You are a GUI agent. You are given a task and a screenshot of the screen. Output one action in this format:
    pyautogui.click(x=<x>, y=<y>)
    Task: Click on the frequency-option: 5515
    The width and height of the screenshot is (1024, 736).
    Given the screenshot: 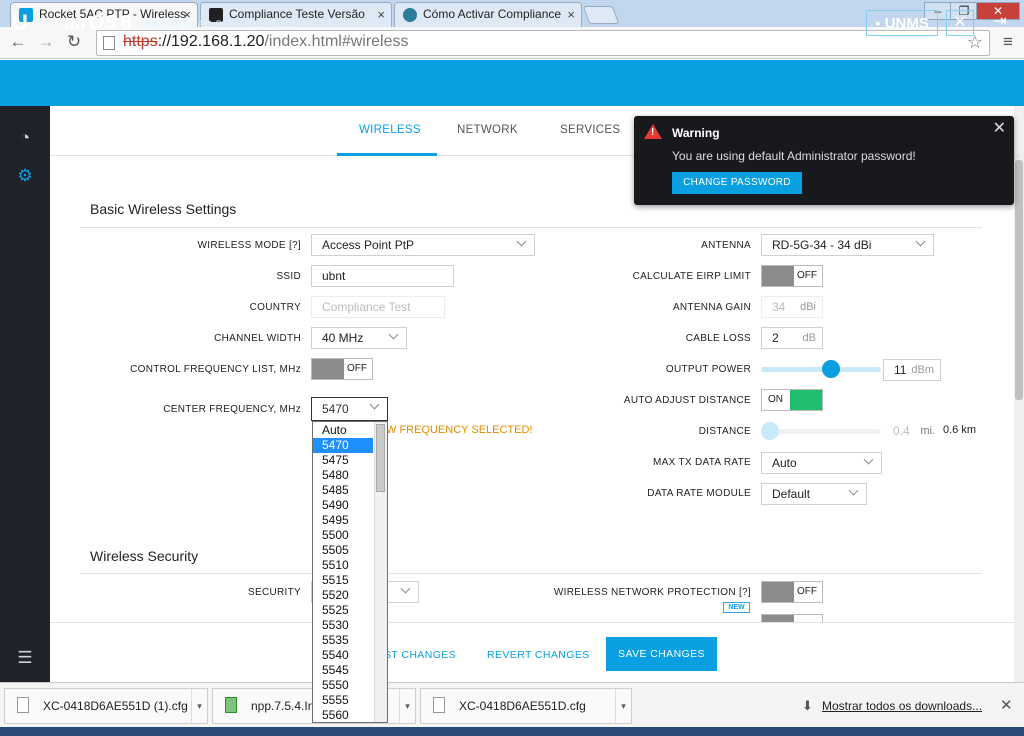 What is the action you would take?
    pyautogui.click(x=343, y=580)
    